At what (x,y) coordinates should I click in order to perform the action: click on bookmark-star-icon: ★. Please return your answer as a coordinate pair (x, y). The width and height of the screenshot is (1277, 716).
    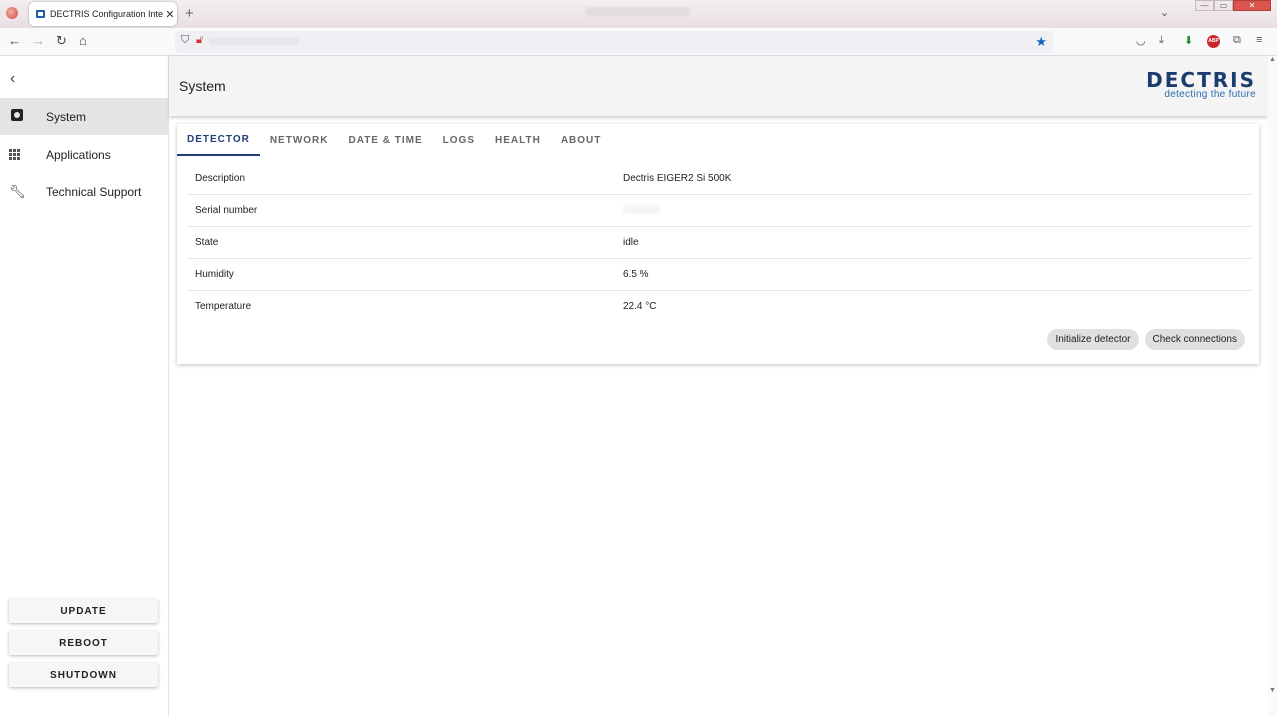
    Looking at the image, I should click on (1041, 42).